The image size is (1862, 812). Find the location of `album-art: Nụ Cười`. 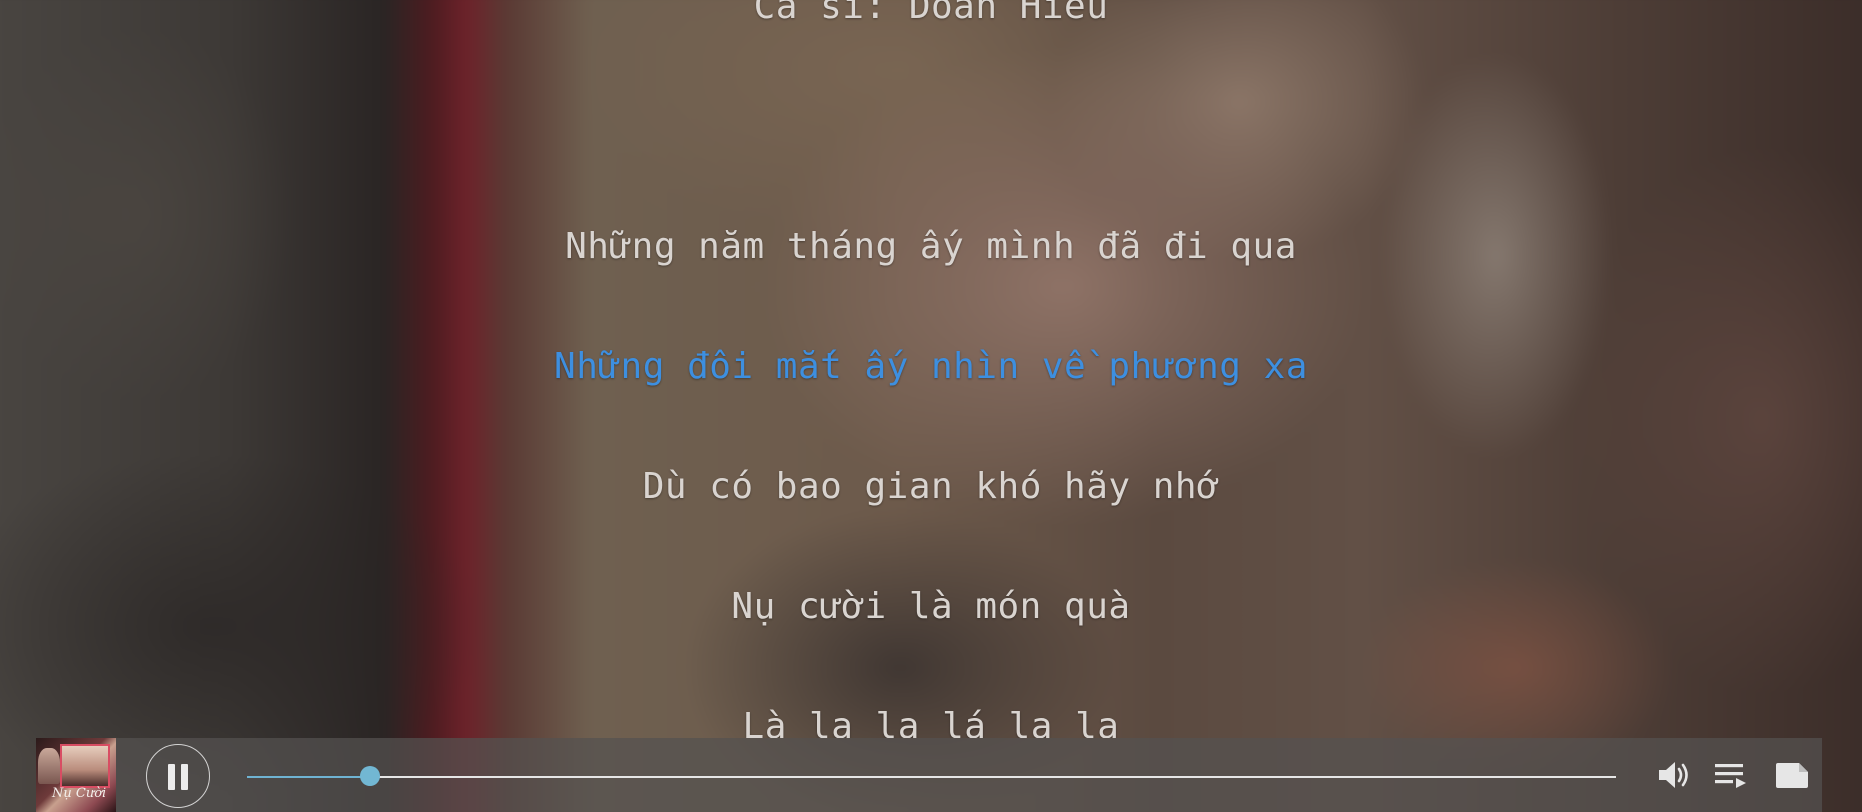

album-art: Nụ Cười is located at coordinates (76, 775).